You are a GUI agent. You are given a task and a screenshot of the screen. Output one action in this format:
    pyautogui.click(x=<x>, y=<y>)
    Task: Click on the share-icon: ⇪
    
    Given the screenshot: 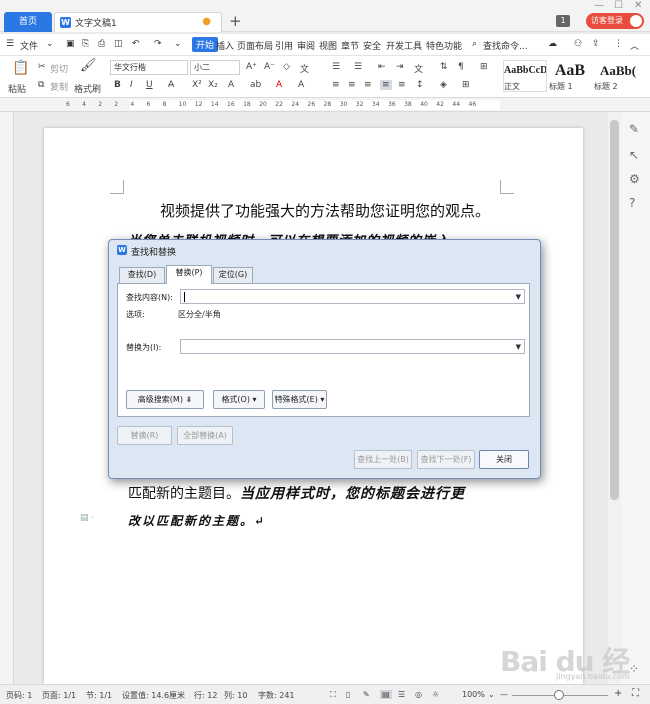 What is the action you would take?
    pyautogui.click(x=596, y=44)
    